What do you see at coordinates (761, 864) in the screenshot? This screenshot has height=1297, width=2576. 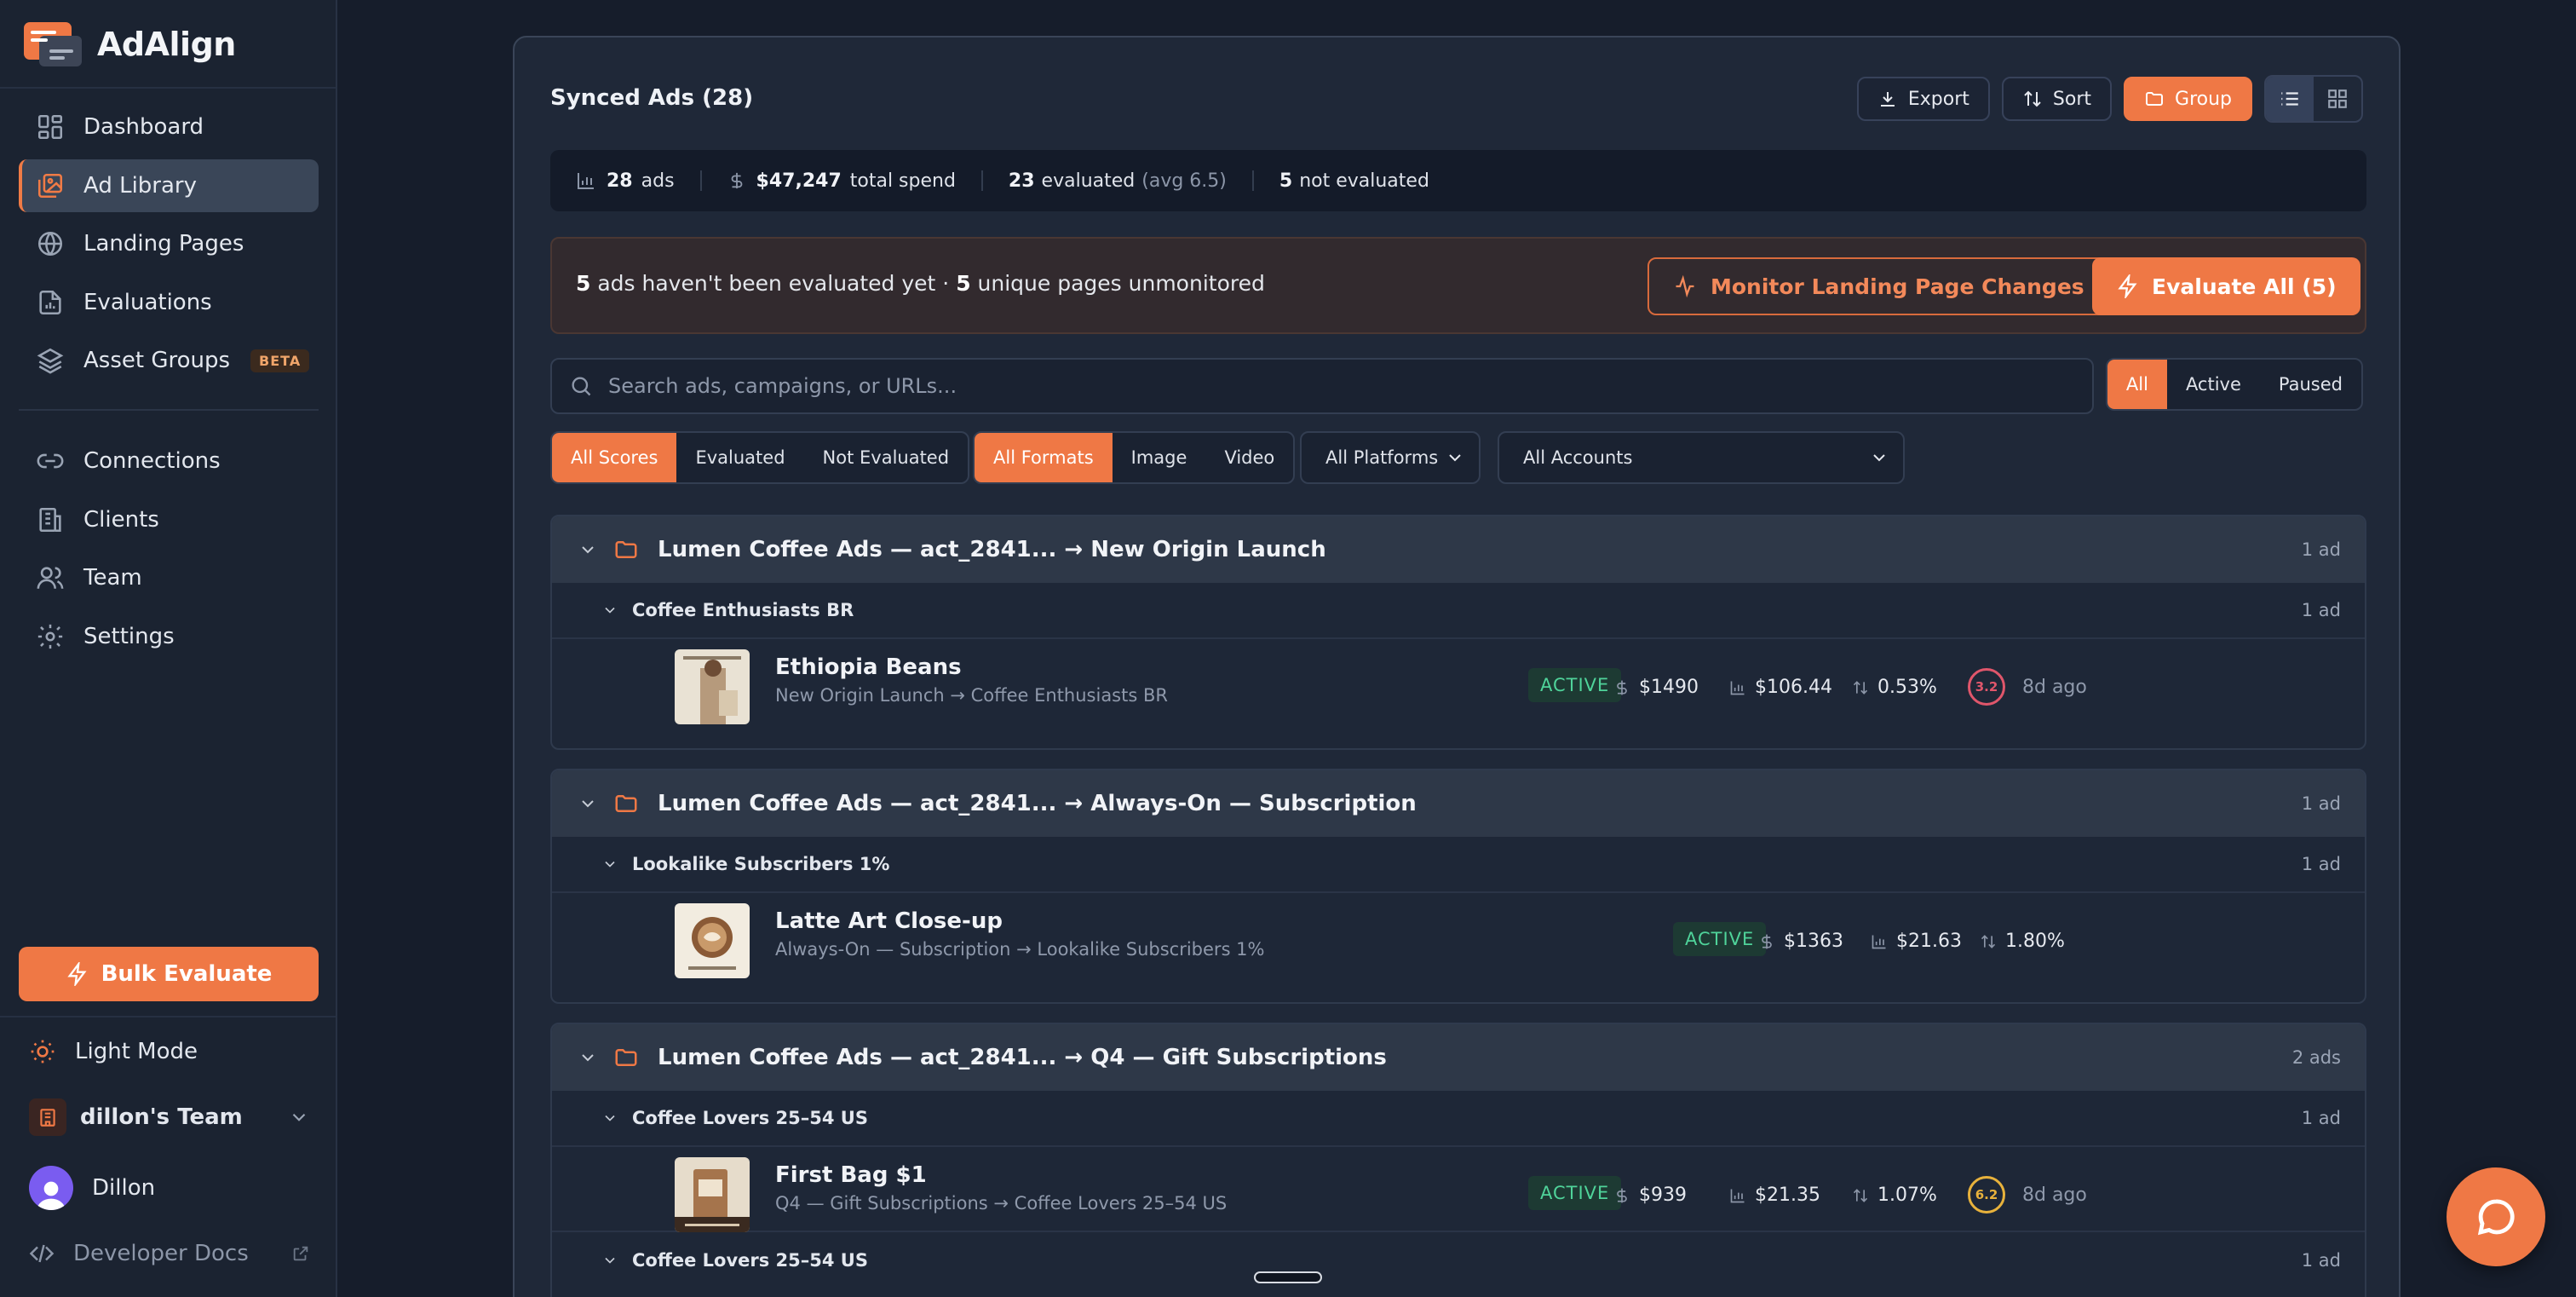 I see `adset-title: Lookalike Subscribers 1%` at bounding box center [761, 864].